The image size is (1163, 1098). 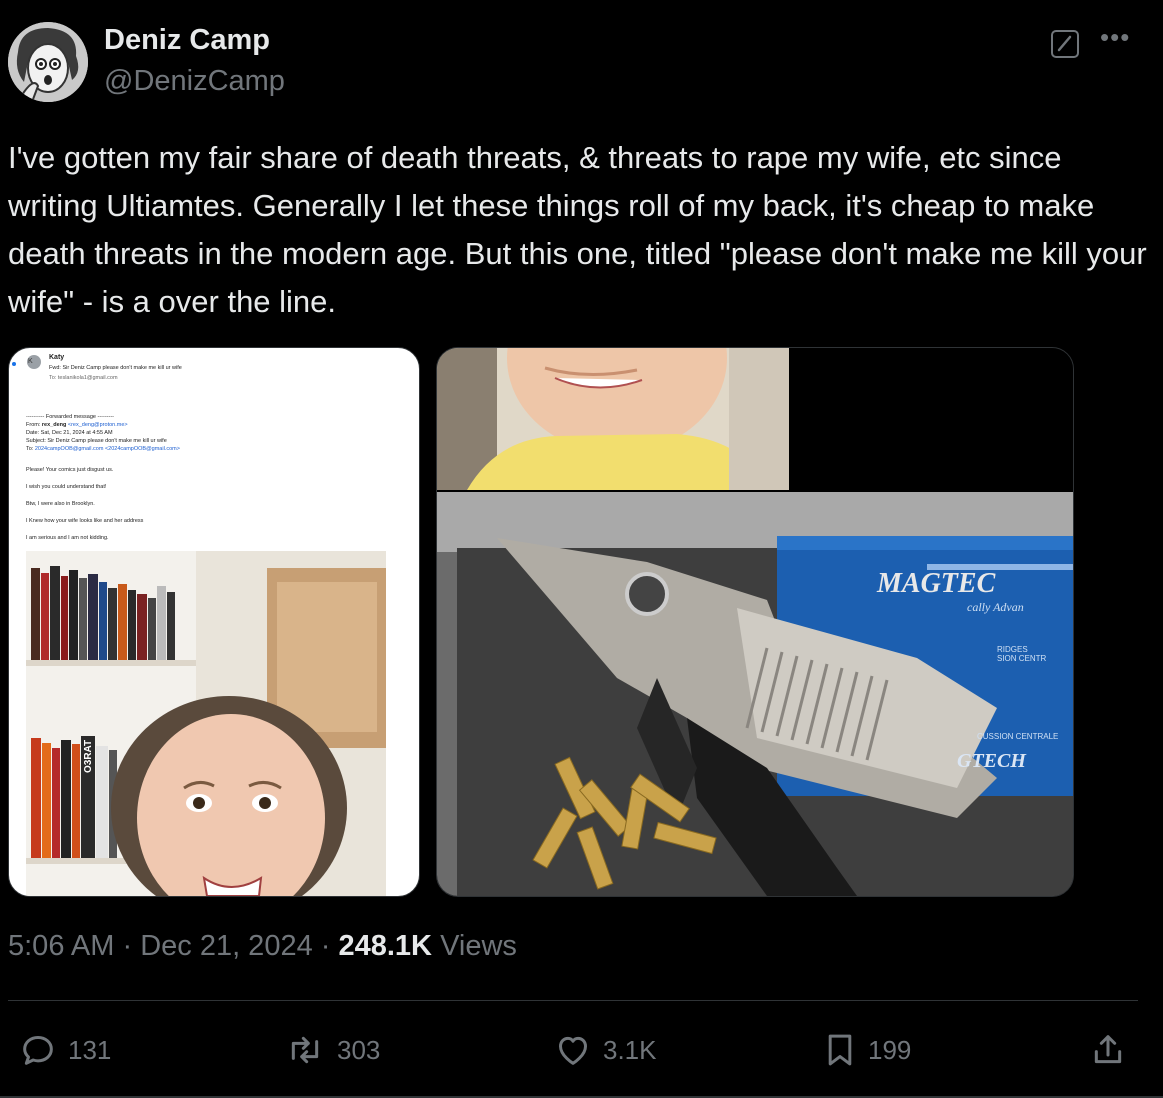 What do you see at coordinates (90, 1049) in the screenshot?
I see `reply-count: 131` at bounding box center [90, 1049].